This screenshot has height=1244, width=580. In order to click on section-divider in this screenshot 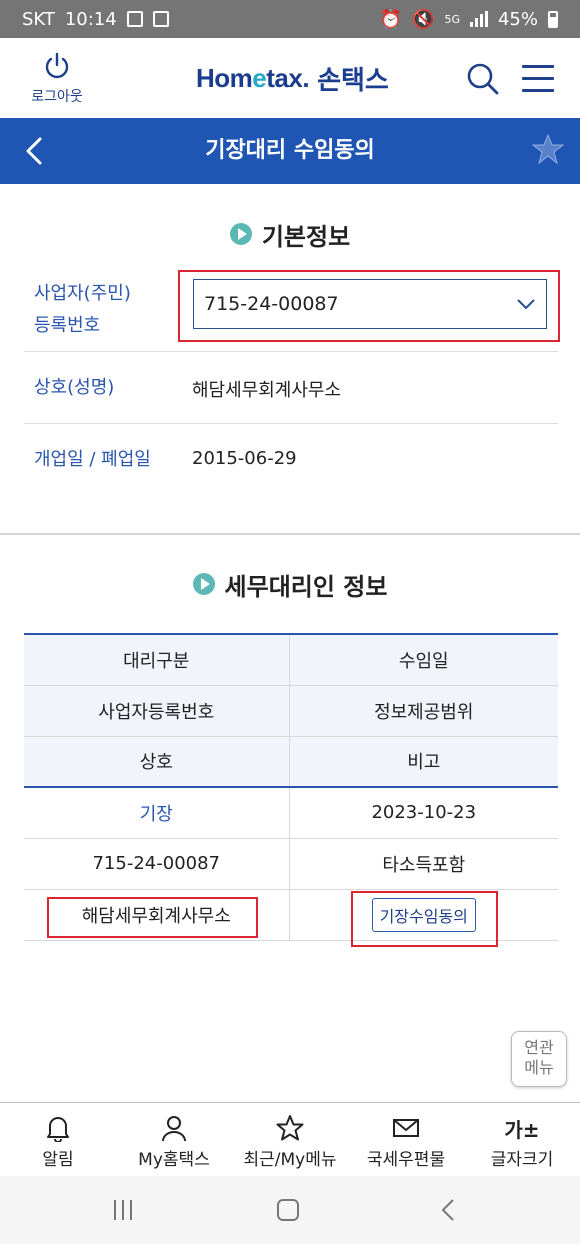, I will do `click(290, 534)`.